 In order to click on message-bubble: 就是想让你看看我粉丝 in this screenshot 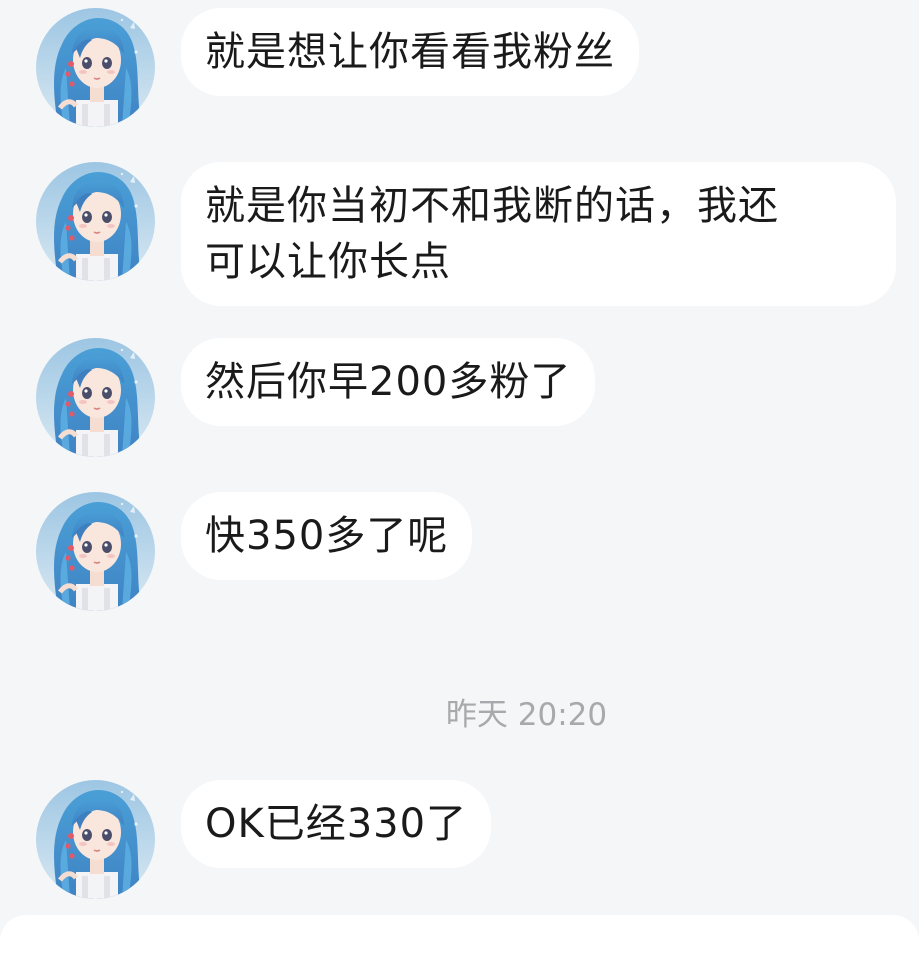, I will do `click(410, 52)`.